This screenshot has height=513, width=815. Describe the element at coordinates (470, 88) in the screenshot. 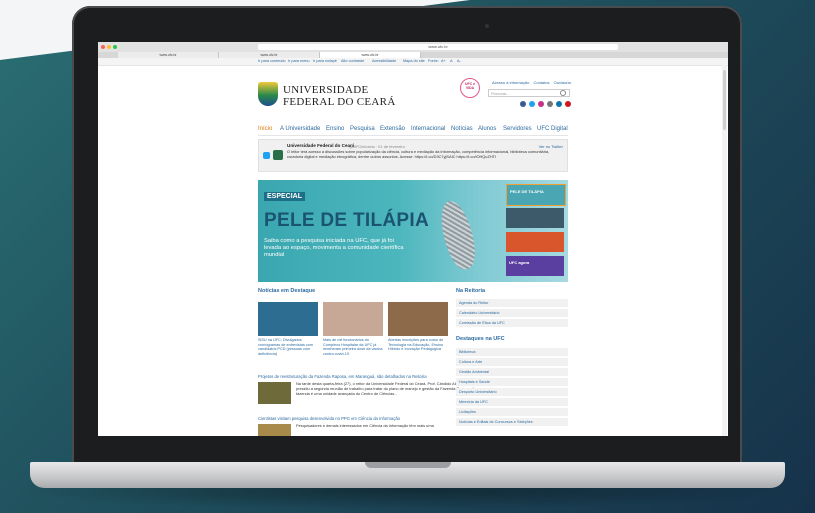

I see `ufc-vida-badge: UFC é VIDA` at that location.